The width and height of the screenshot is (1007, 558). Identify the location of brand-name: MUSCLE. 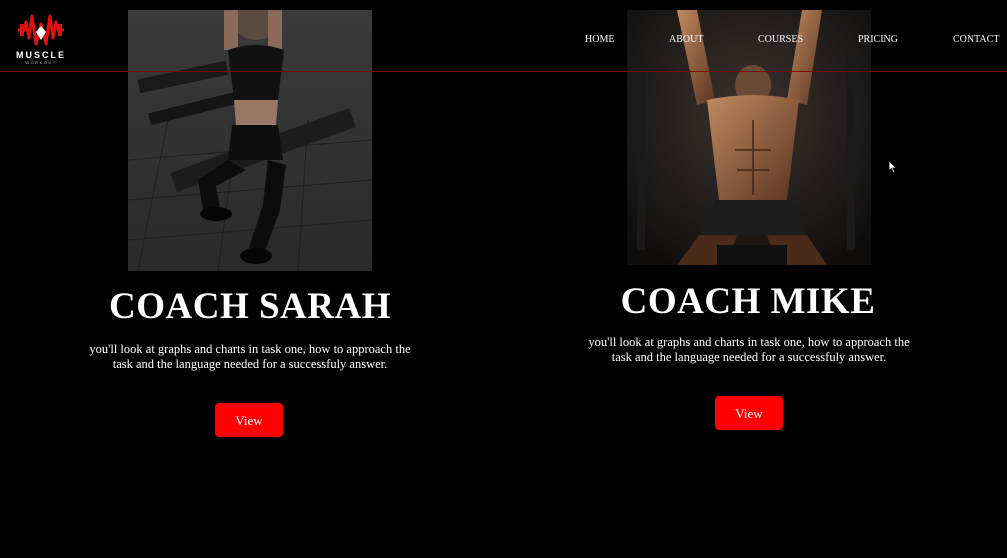
(41, 55).